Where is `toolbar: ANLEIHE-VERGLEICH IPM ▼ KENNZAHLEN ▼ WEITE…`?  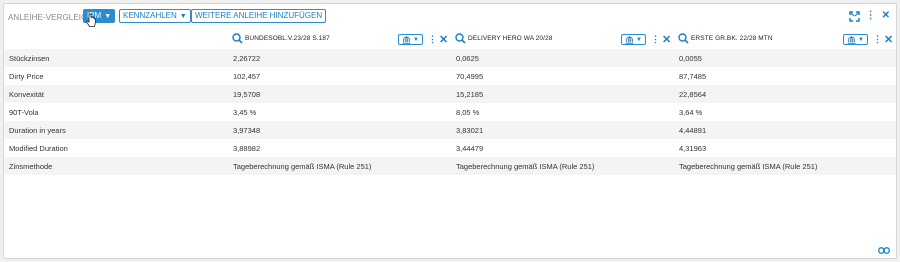
toolbar: ANLEIHE-VERGLEICH IPM ▼ KENNZAHLEN ▼ WEITE… is located at coordinates (450, 17).